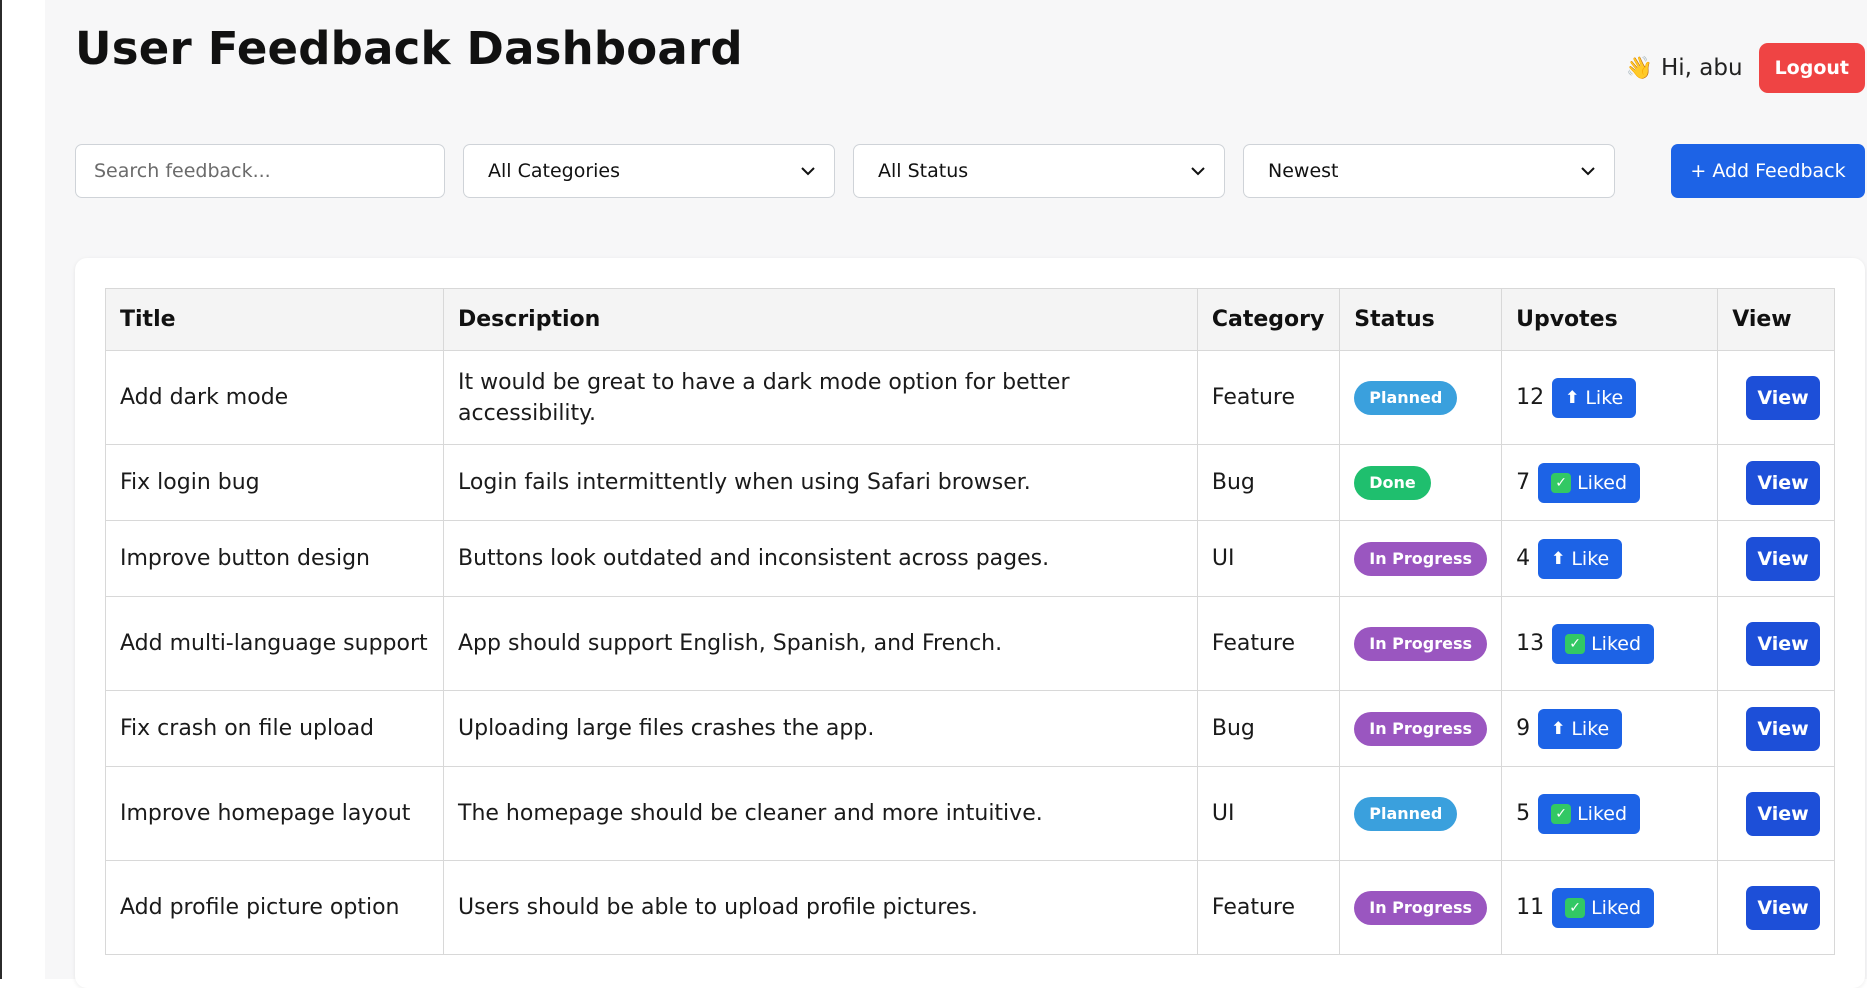  I want to click on feedback-title: Add multi-language support, so click(274, 643).